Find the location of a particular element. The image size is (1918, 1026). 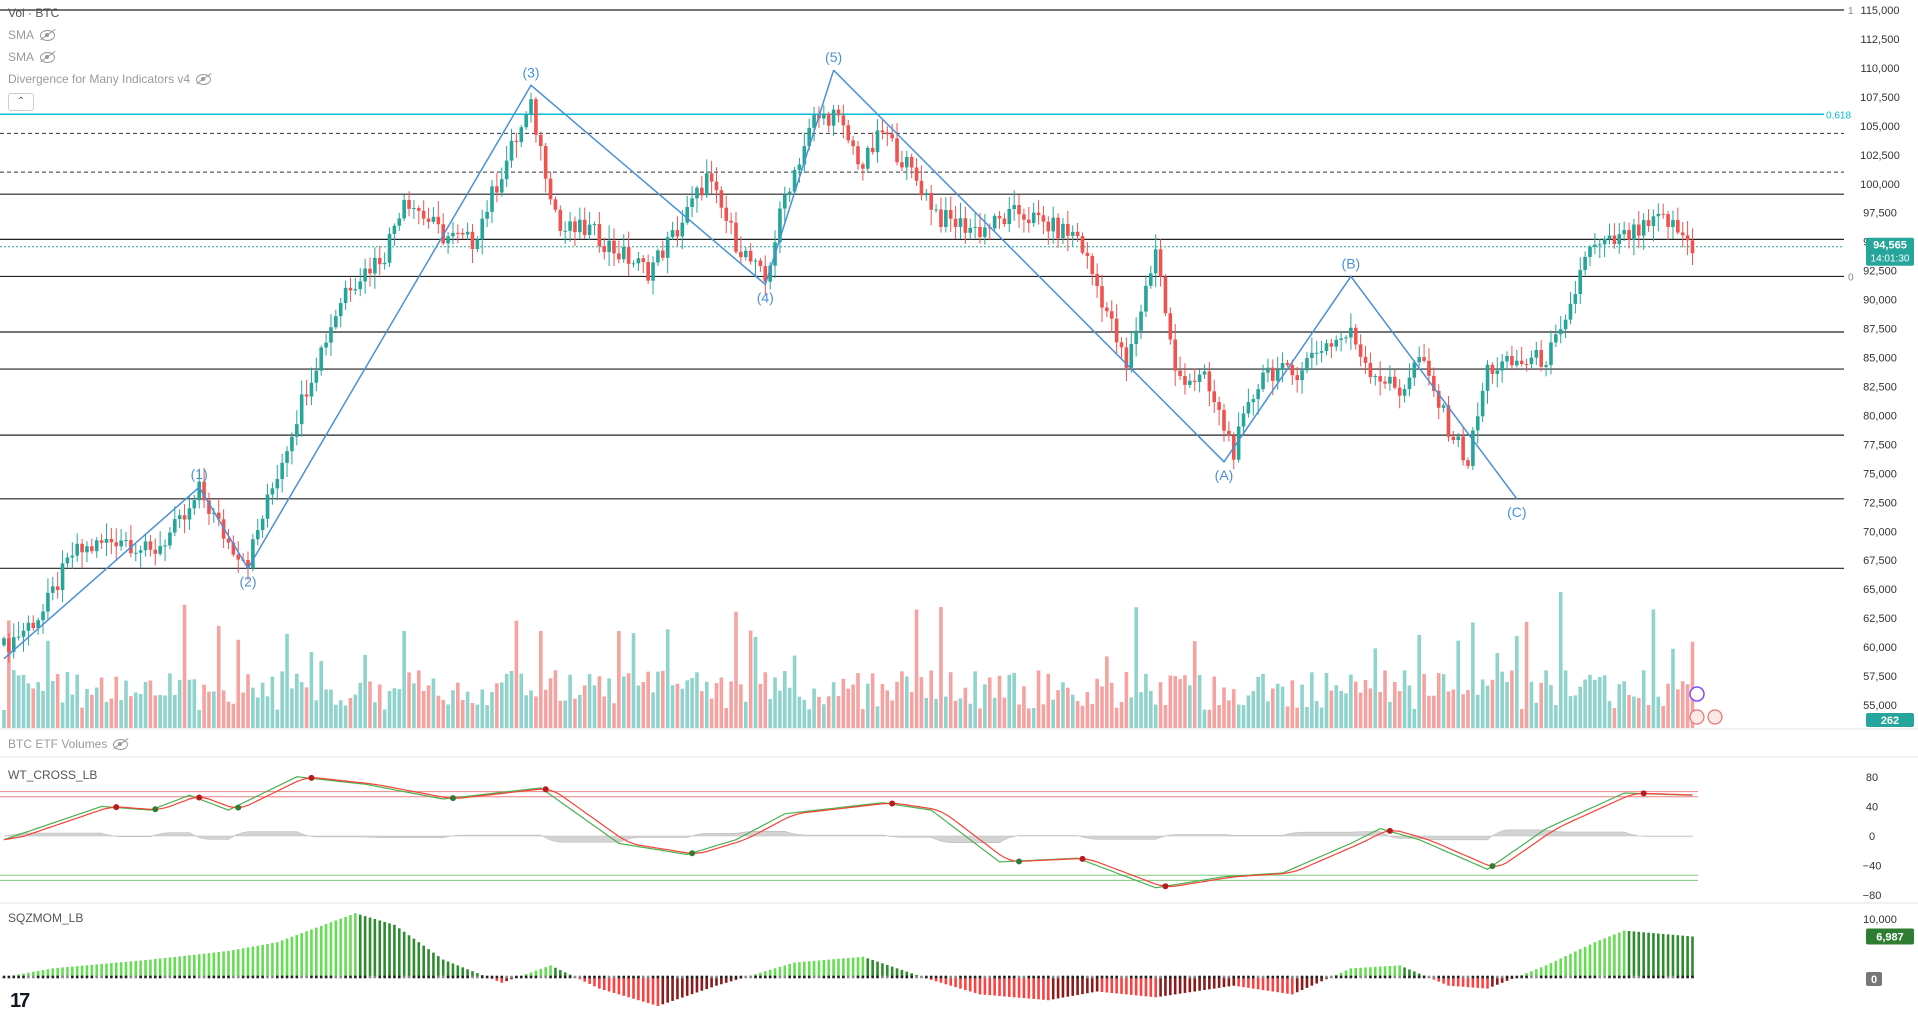

legend-sma-1: SMA is located at coordinates (32, 35).